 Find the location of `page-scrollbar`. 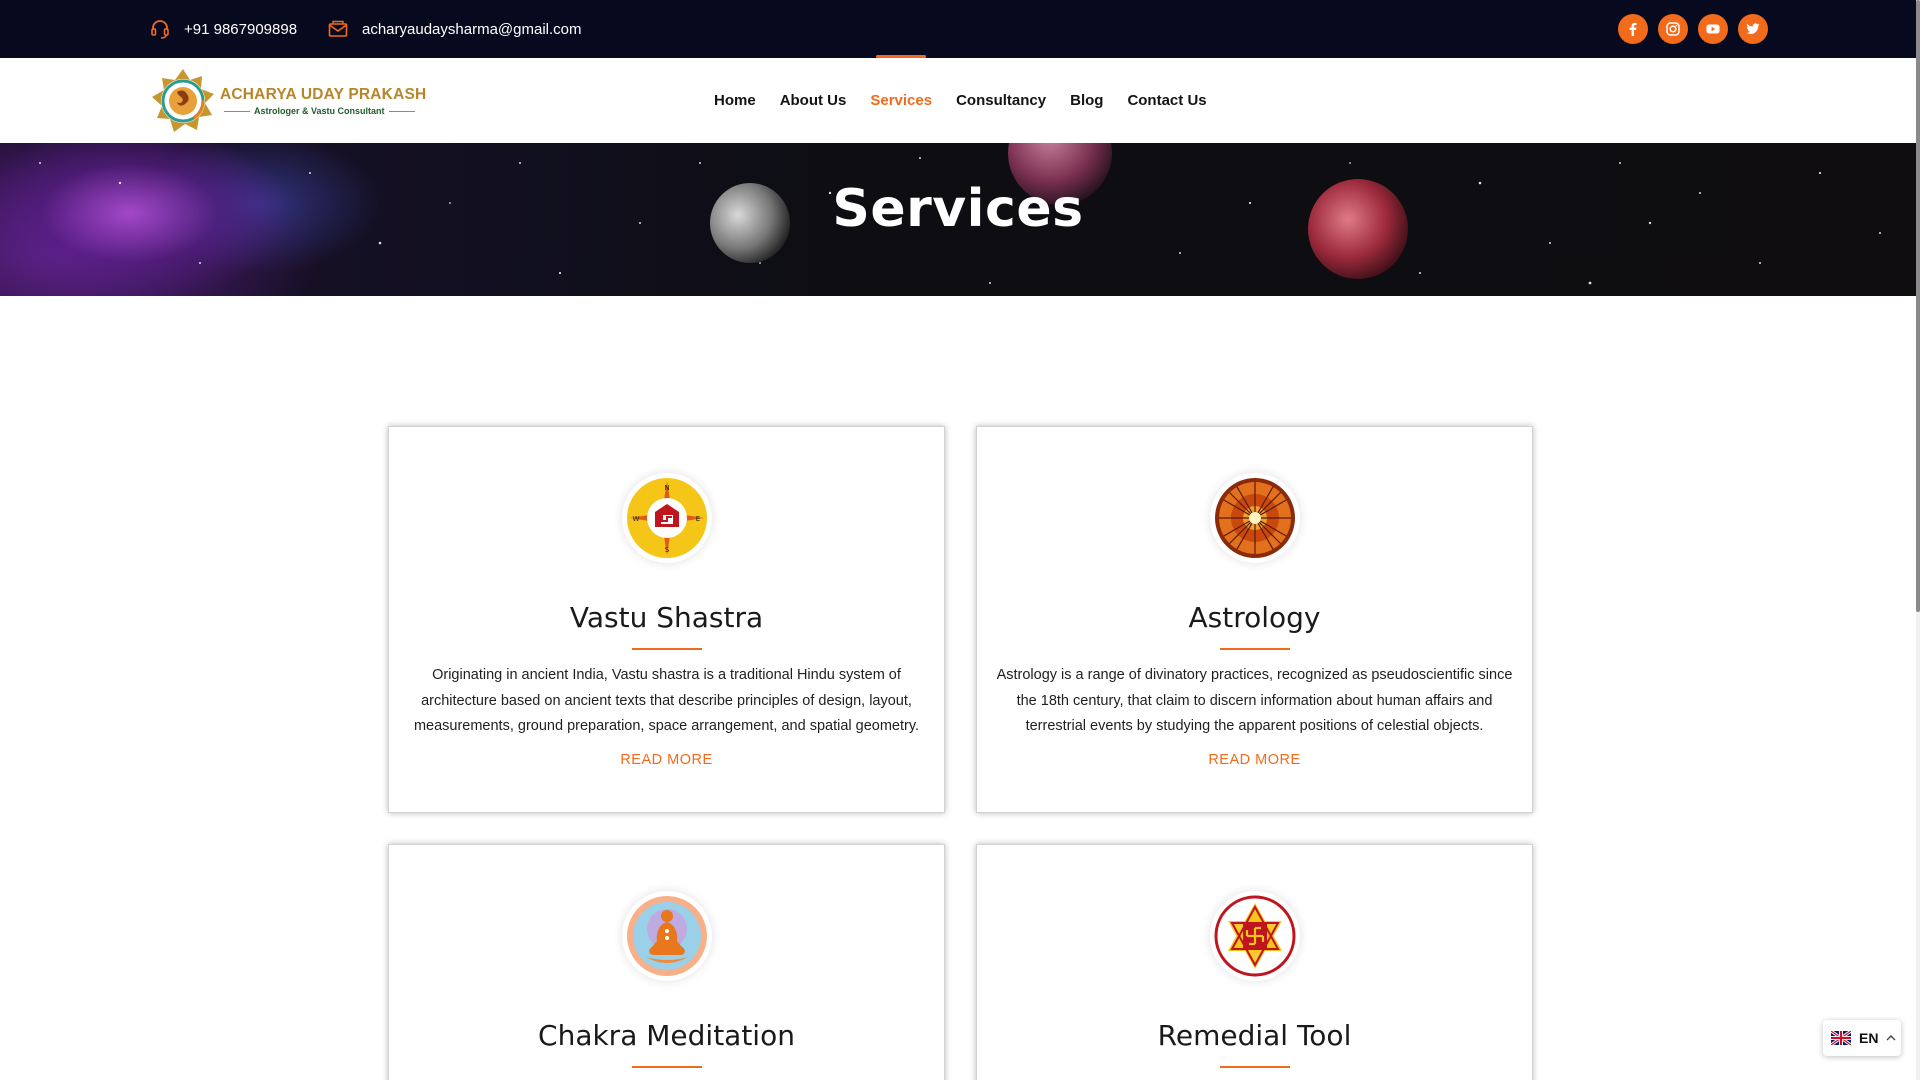

page-scrollbar is located at coordinates (1918, 540).